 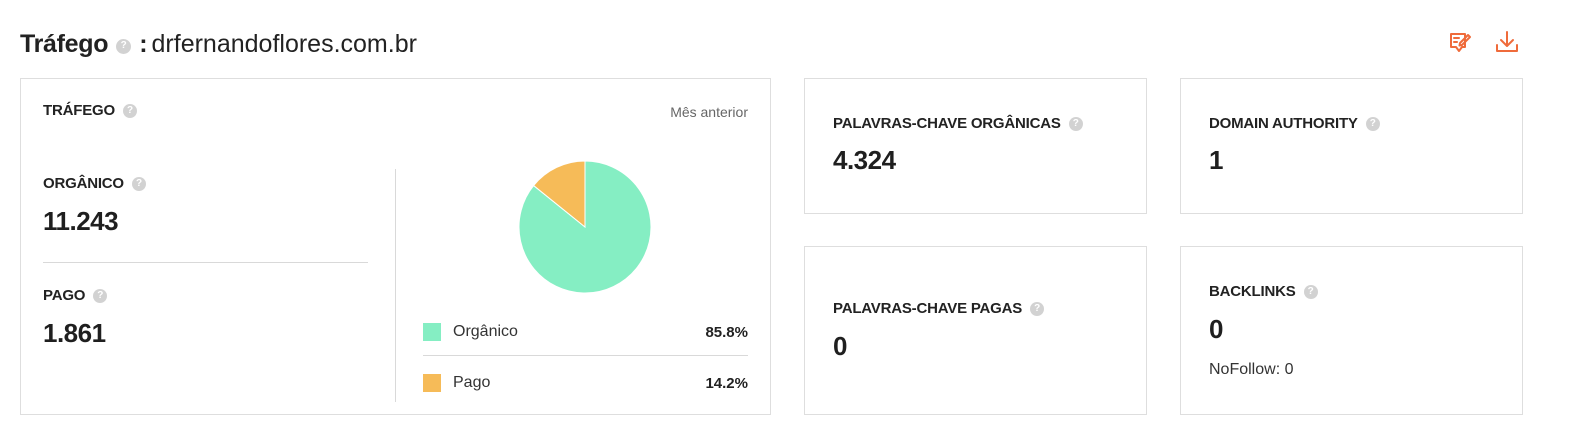 I want to click on page-title: Tráfego ? : drfernandoflores.com.br, so click(x=218, y=44).